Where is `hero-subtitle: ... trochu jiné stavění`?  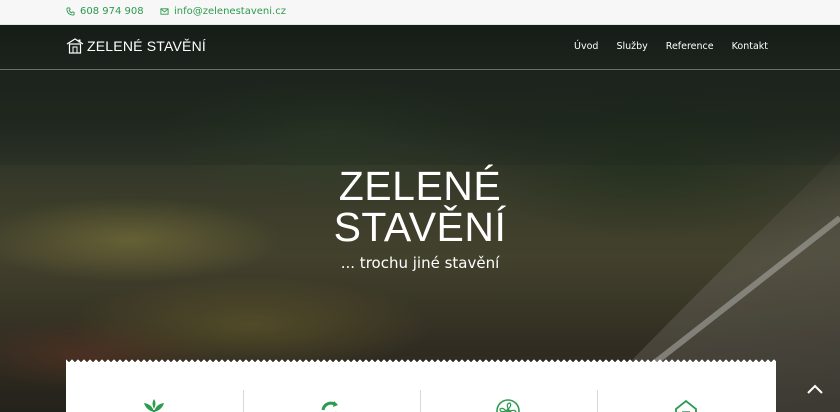 hero-subtitle: ... trochu jiné stavění is located at coordinates (420, 263).